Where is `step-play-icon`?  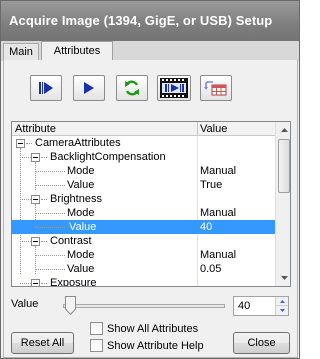 step-play-icon is located at coordinates (46, 88).